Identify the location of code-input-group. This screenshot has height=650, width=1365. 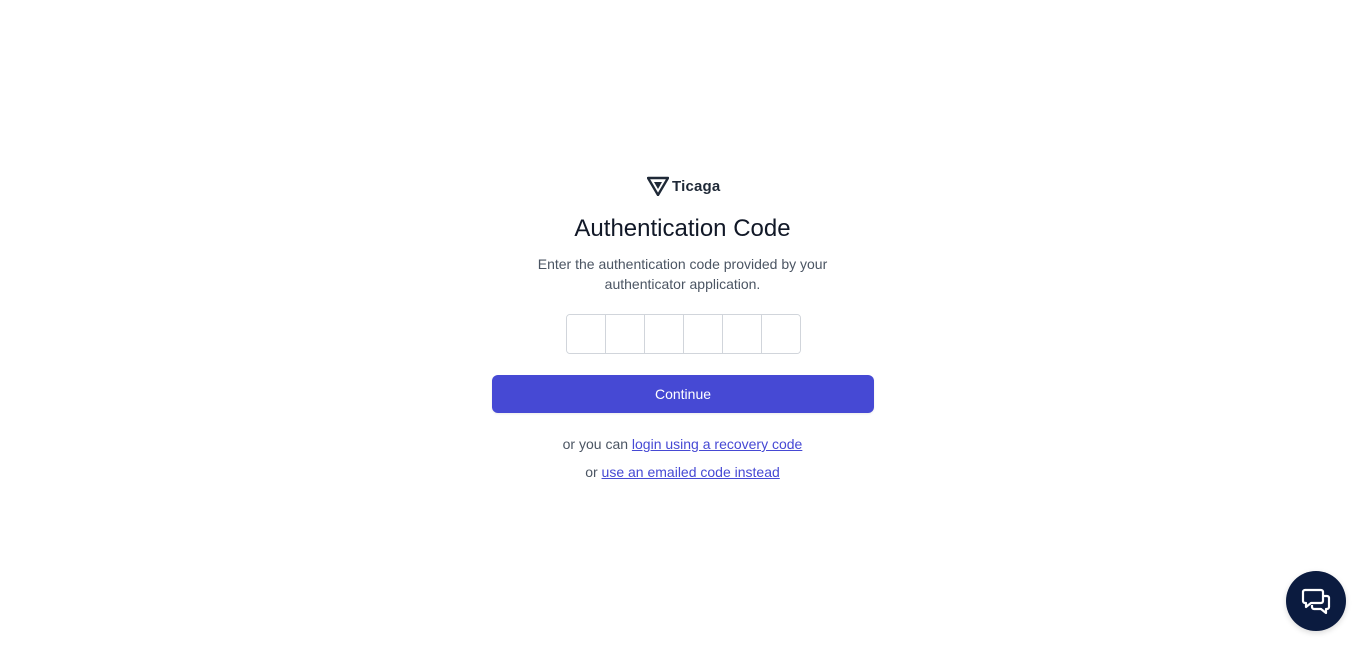
(683, 334).